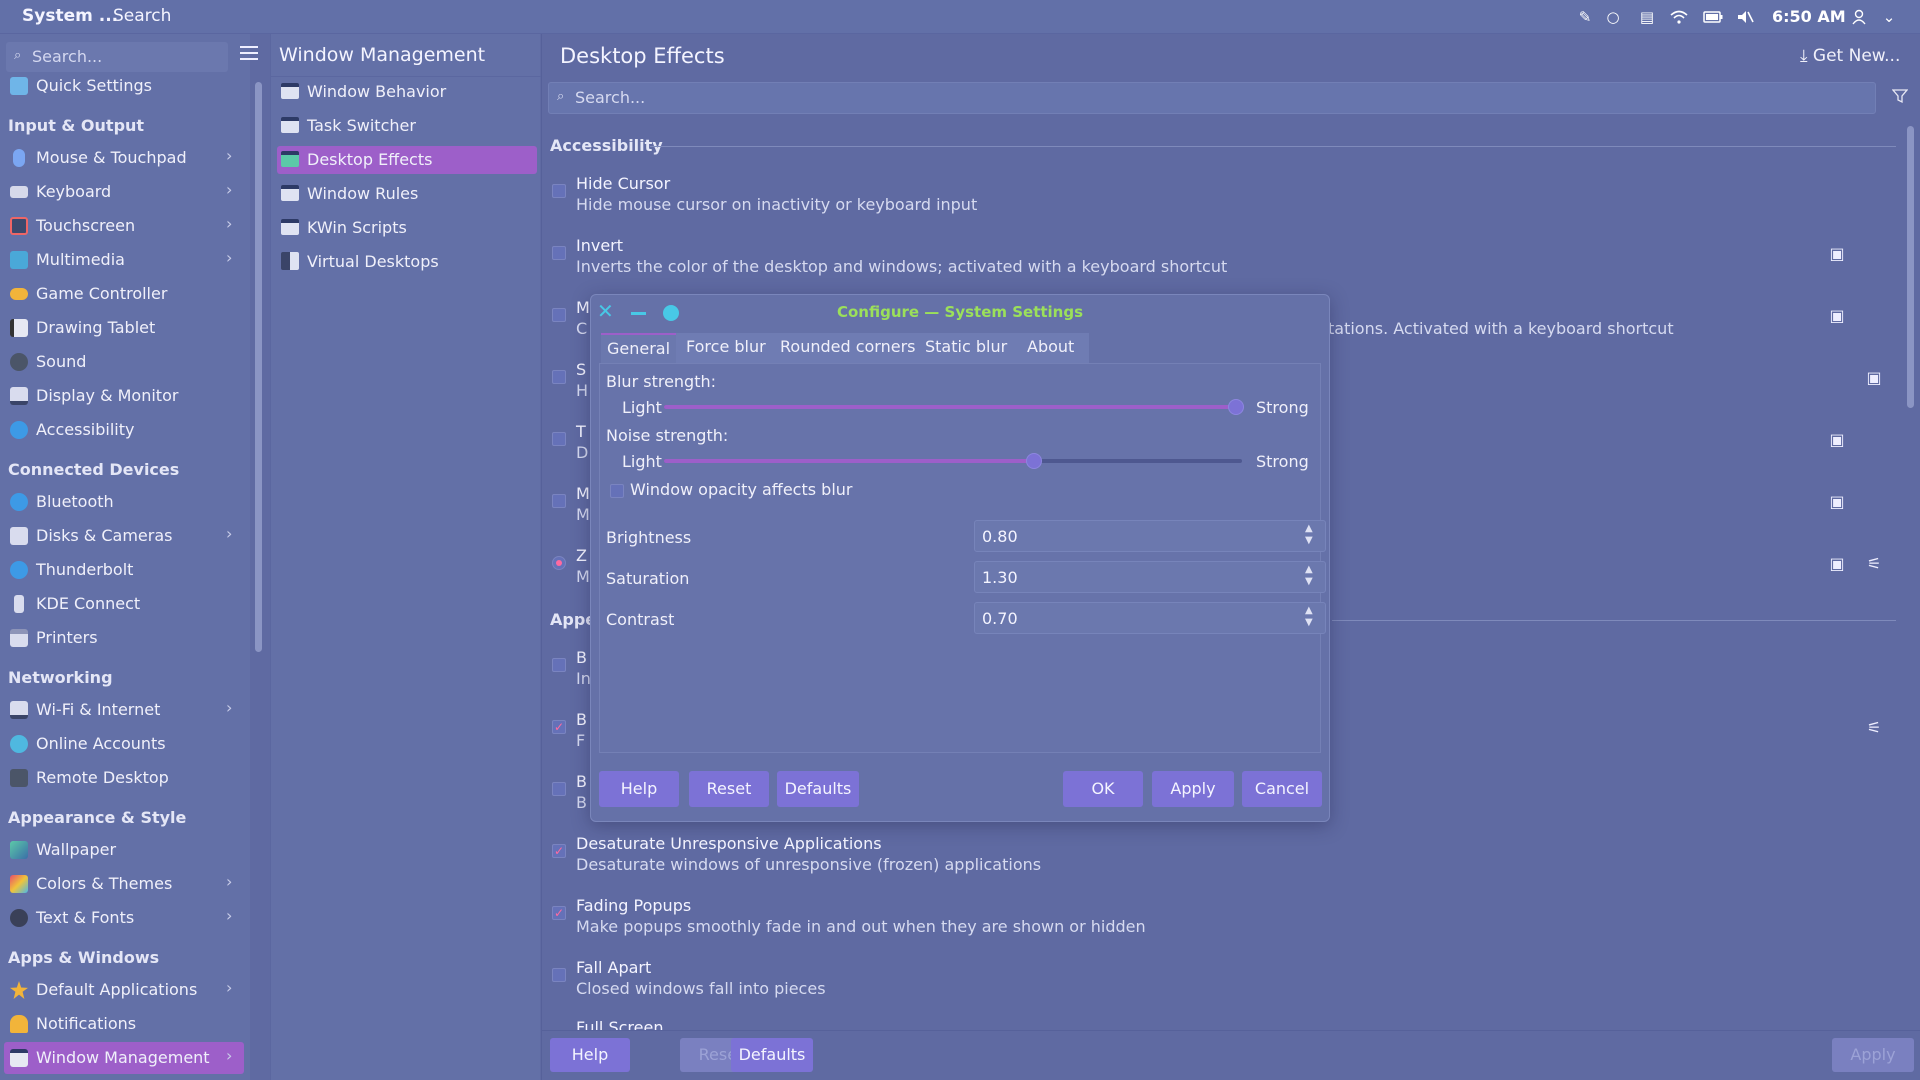 This screenshot has height=1080, width=1920. Describe the element at coordinates (1150, 618) in the screenshot. I see `contrast-spinbox: 0.70 ▲ ▼` at that location.